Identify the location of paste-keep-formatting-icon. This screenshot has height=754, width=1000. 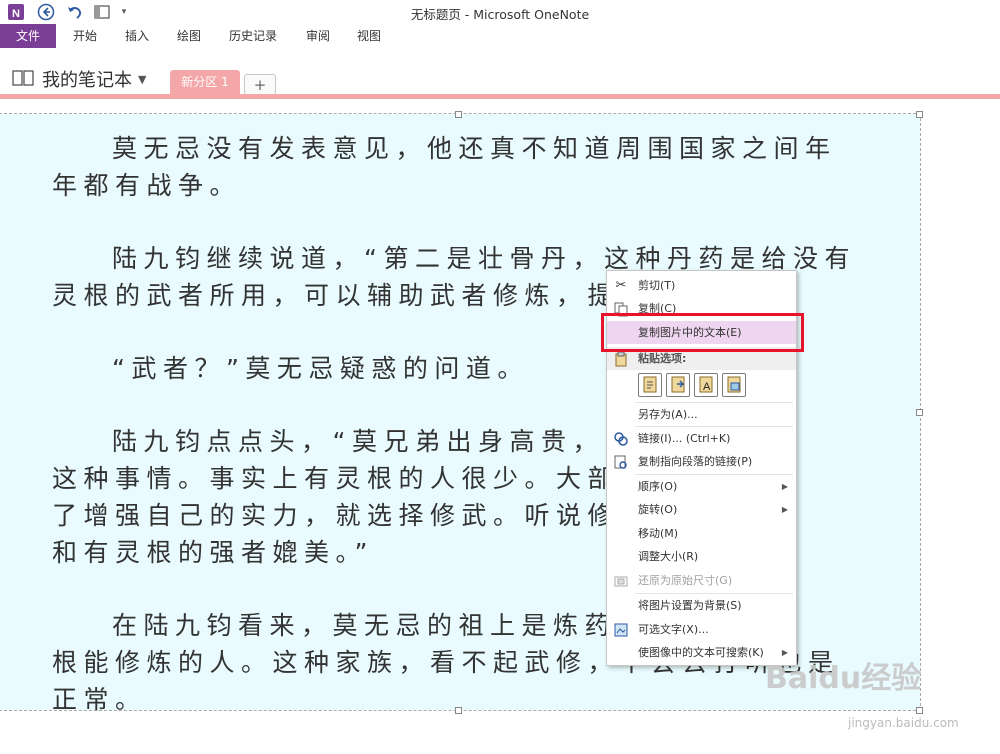
(650, 385).